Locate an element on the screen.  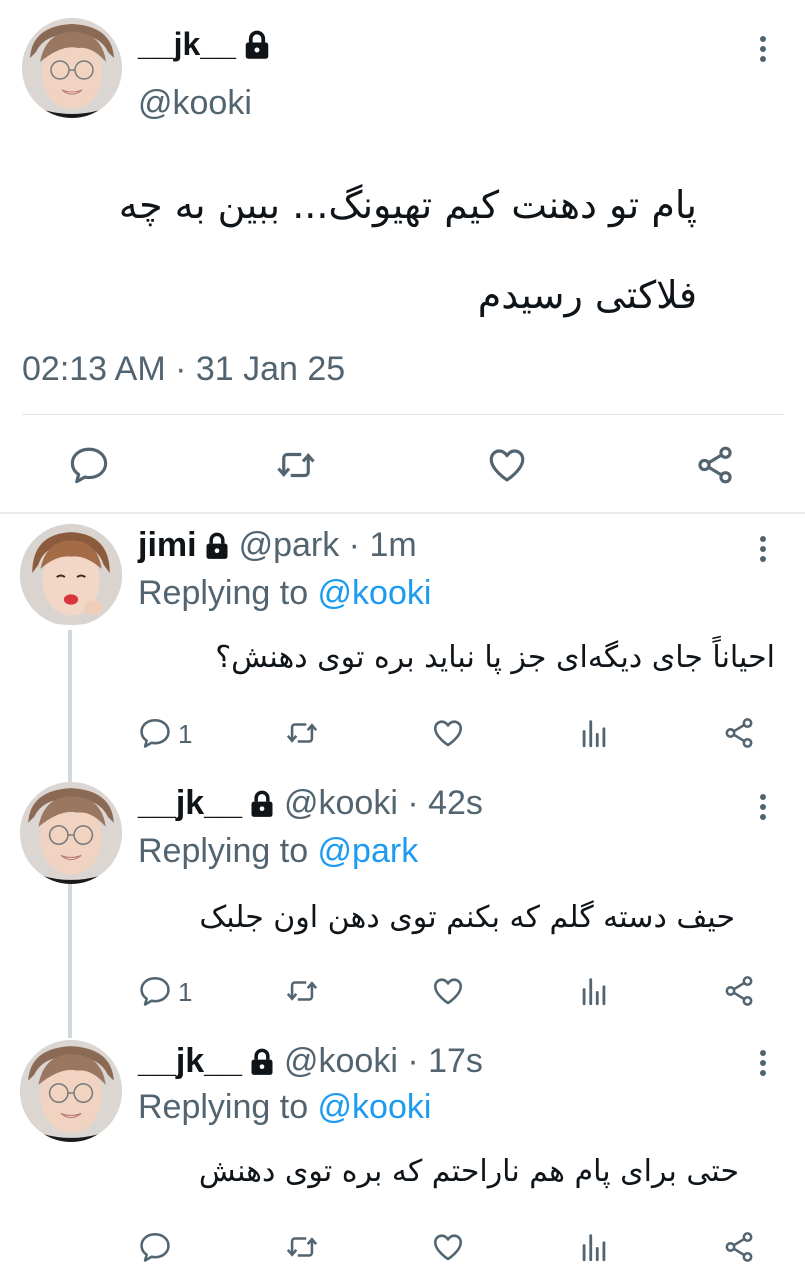
reply-header: __jk__ @kooki · 17s is located at coordinates (310, 1061).